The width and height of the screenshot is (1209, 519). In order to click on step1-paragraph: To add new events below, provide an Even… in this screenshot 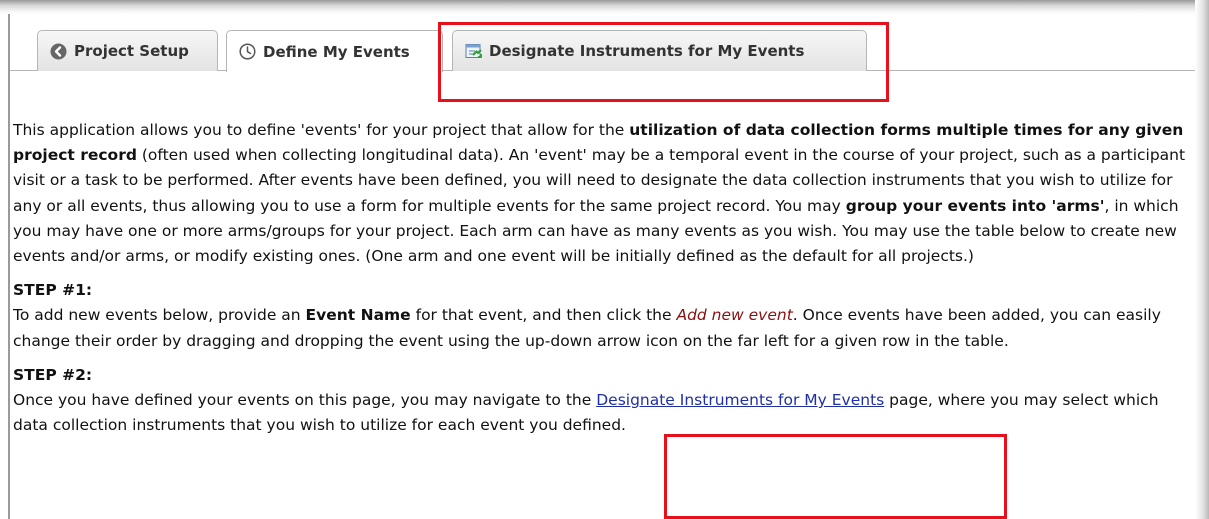, I will do `click(603, 328)`.